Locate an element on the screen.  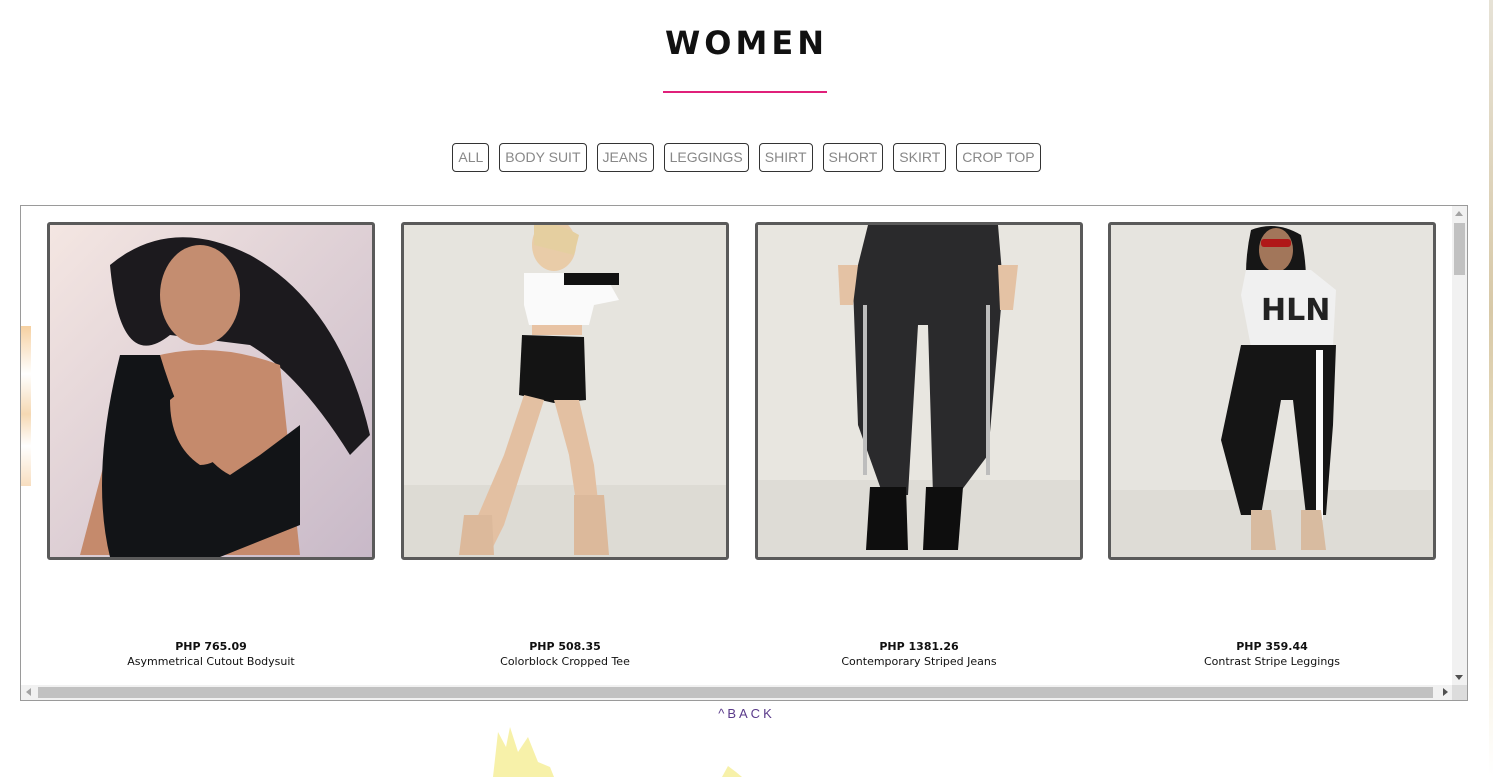
filter-short-button: SHORT is located at coordinates (853, 157).